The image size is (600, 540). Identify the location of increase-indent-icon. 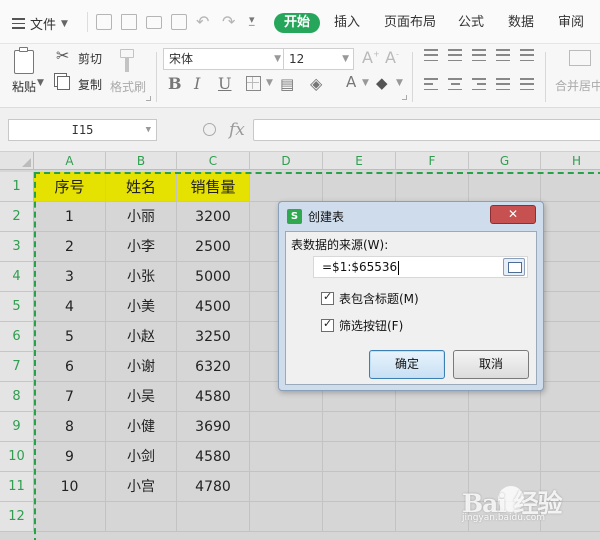
(527, 55).